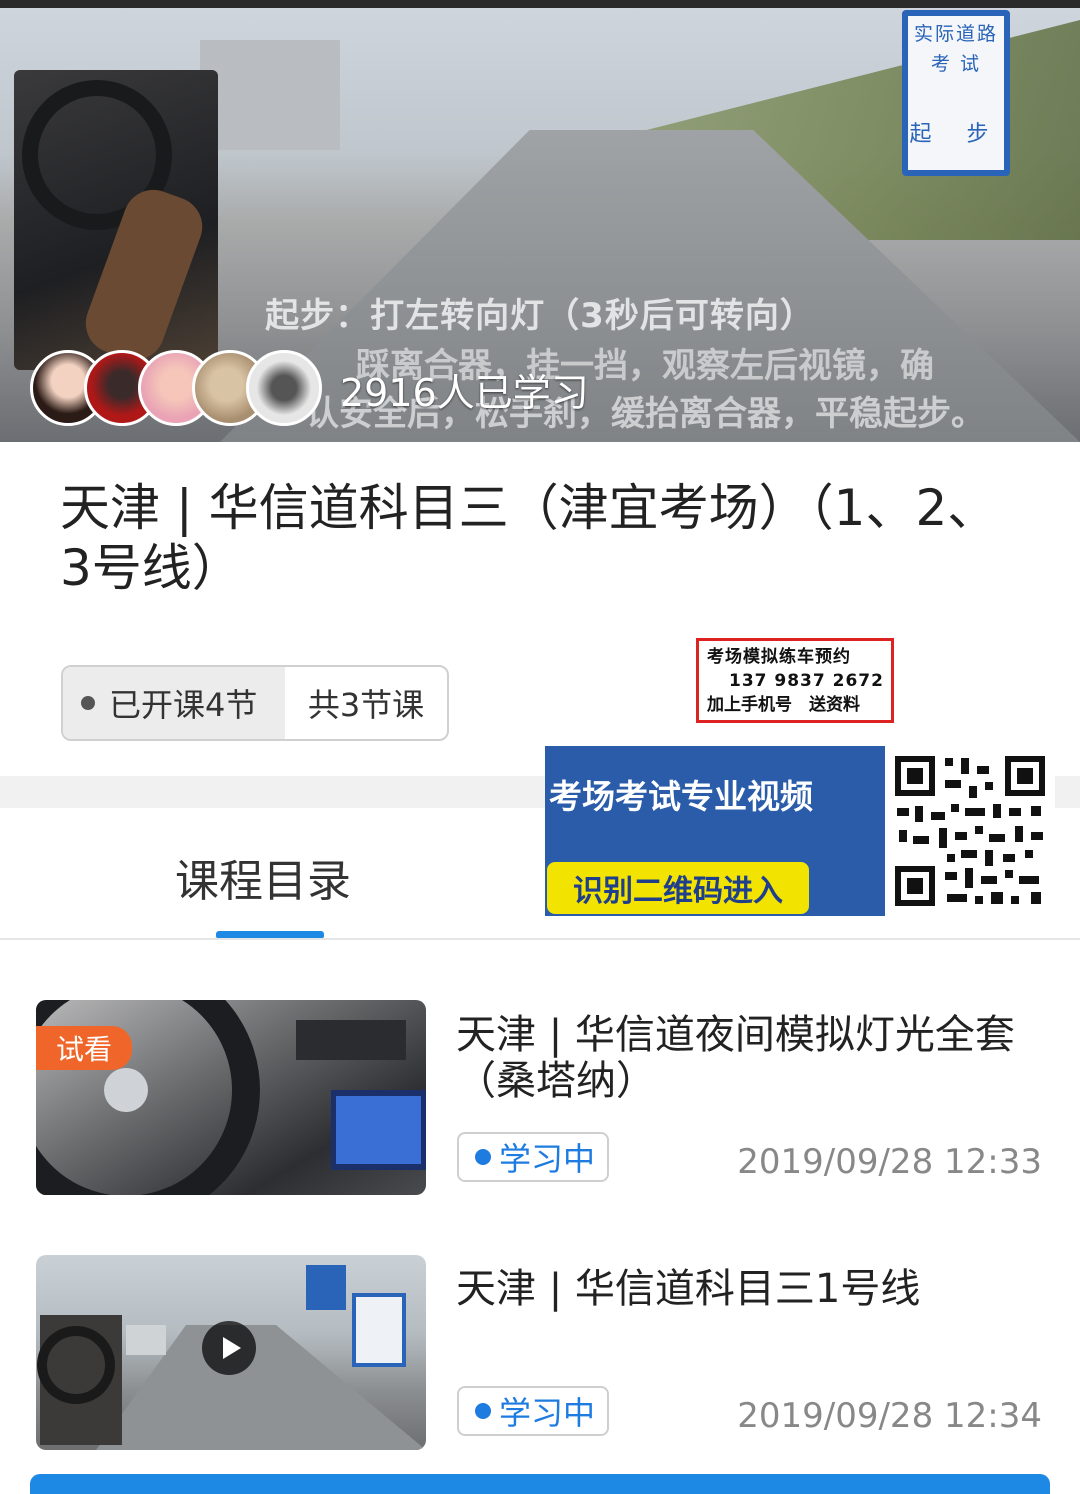 The image size is (1080, 1494). What do you see at coordinates (366, 705) in the screenshot?
I see `total-lessons: 共3节课` at bounding box center [366, 705].